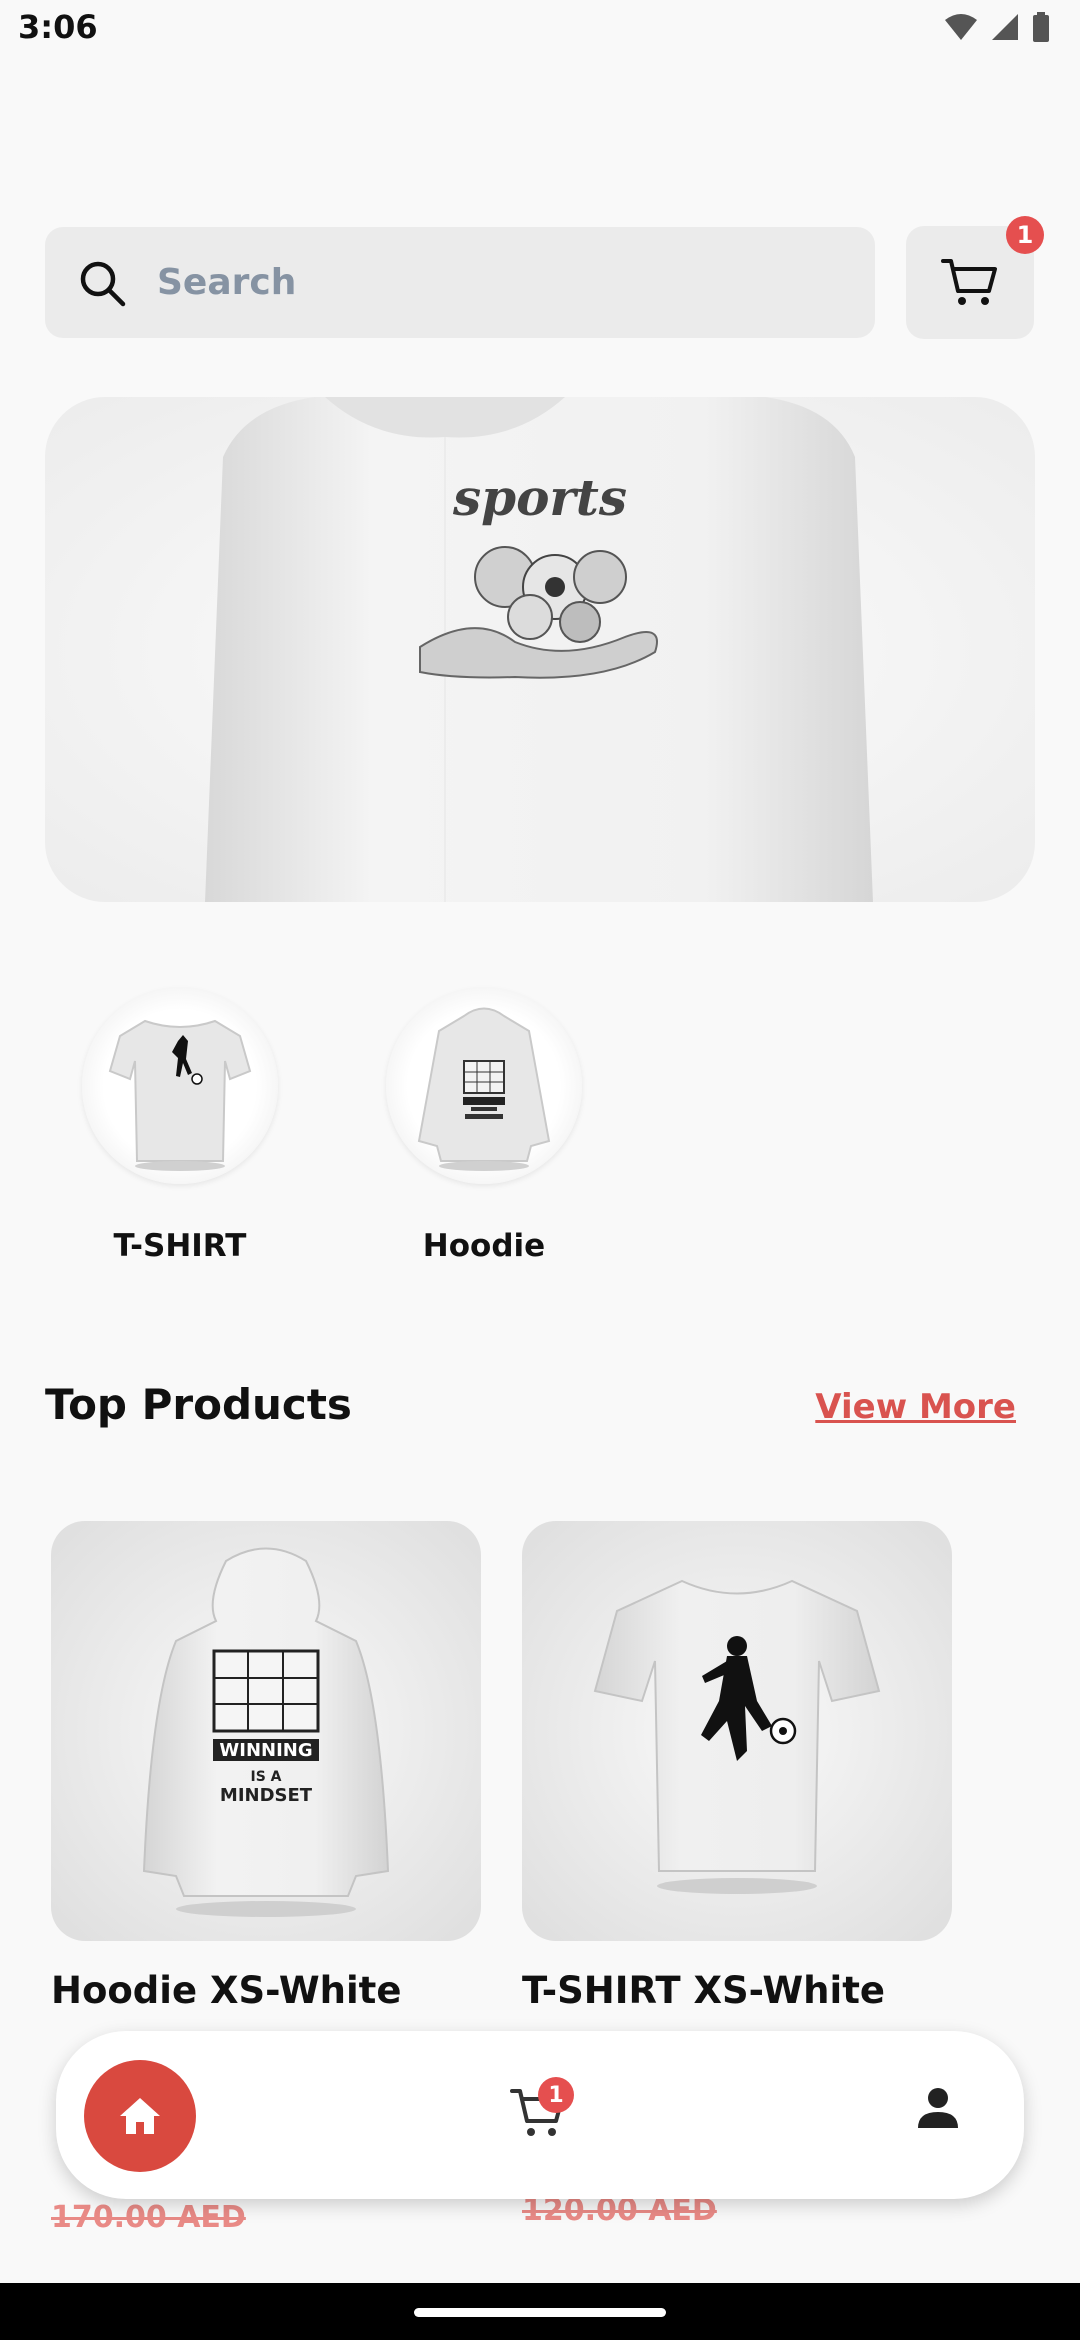 The height and width of the screenshot is (2340, 1080). I want to click on product-price: 170.00 AED, so click(148, 2217).